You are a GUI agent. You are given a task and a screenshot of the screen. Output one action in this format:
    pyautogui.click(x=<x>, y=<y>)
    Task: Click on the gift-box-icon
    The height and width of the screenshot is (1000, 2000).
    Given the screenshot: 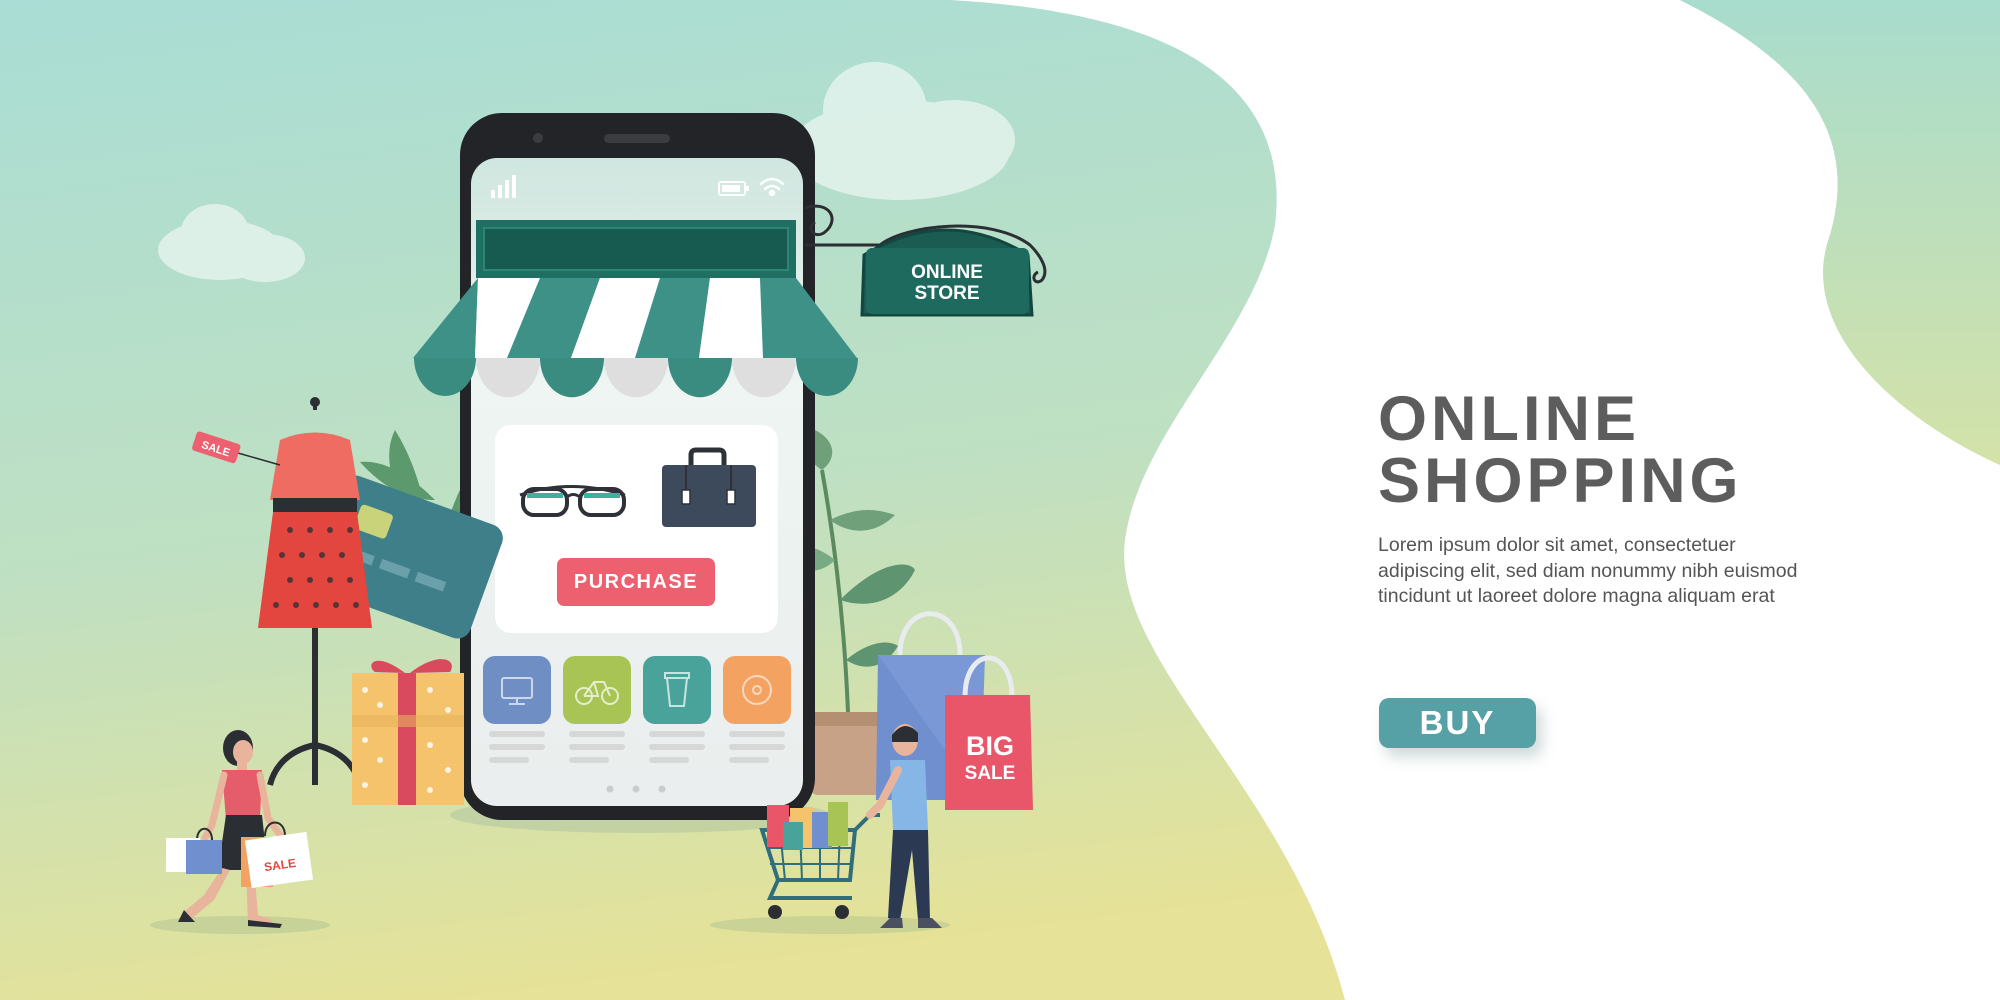 What is the action you would take?
    pyautogui.click(x=408, y=732)
    